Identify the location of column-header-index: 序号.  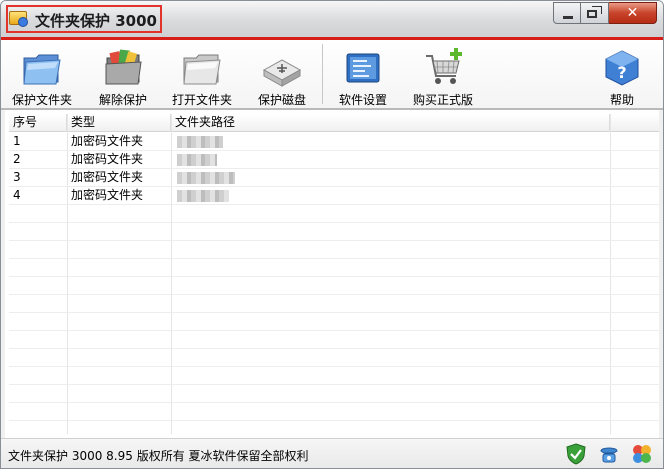
(38, 123).